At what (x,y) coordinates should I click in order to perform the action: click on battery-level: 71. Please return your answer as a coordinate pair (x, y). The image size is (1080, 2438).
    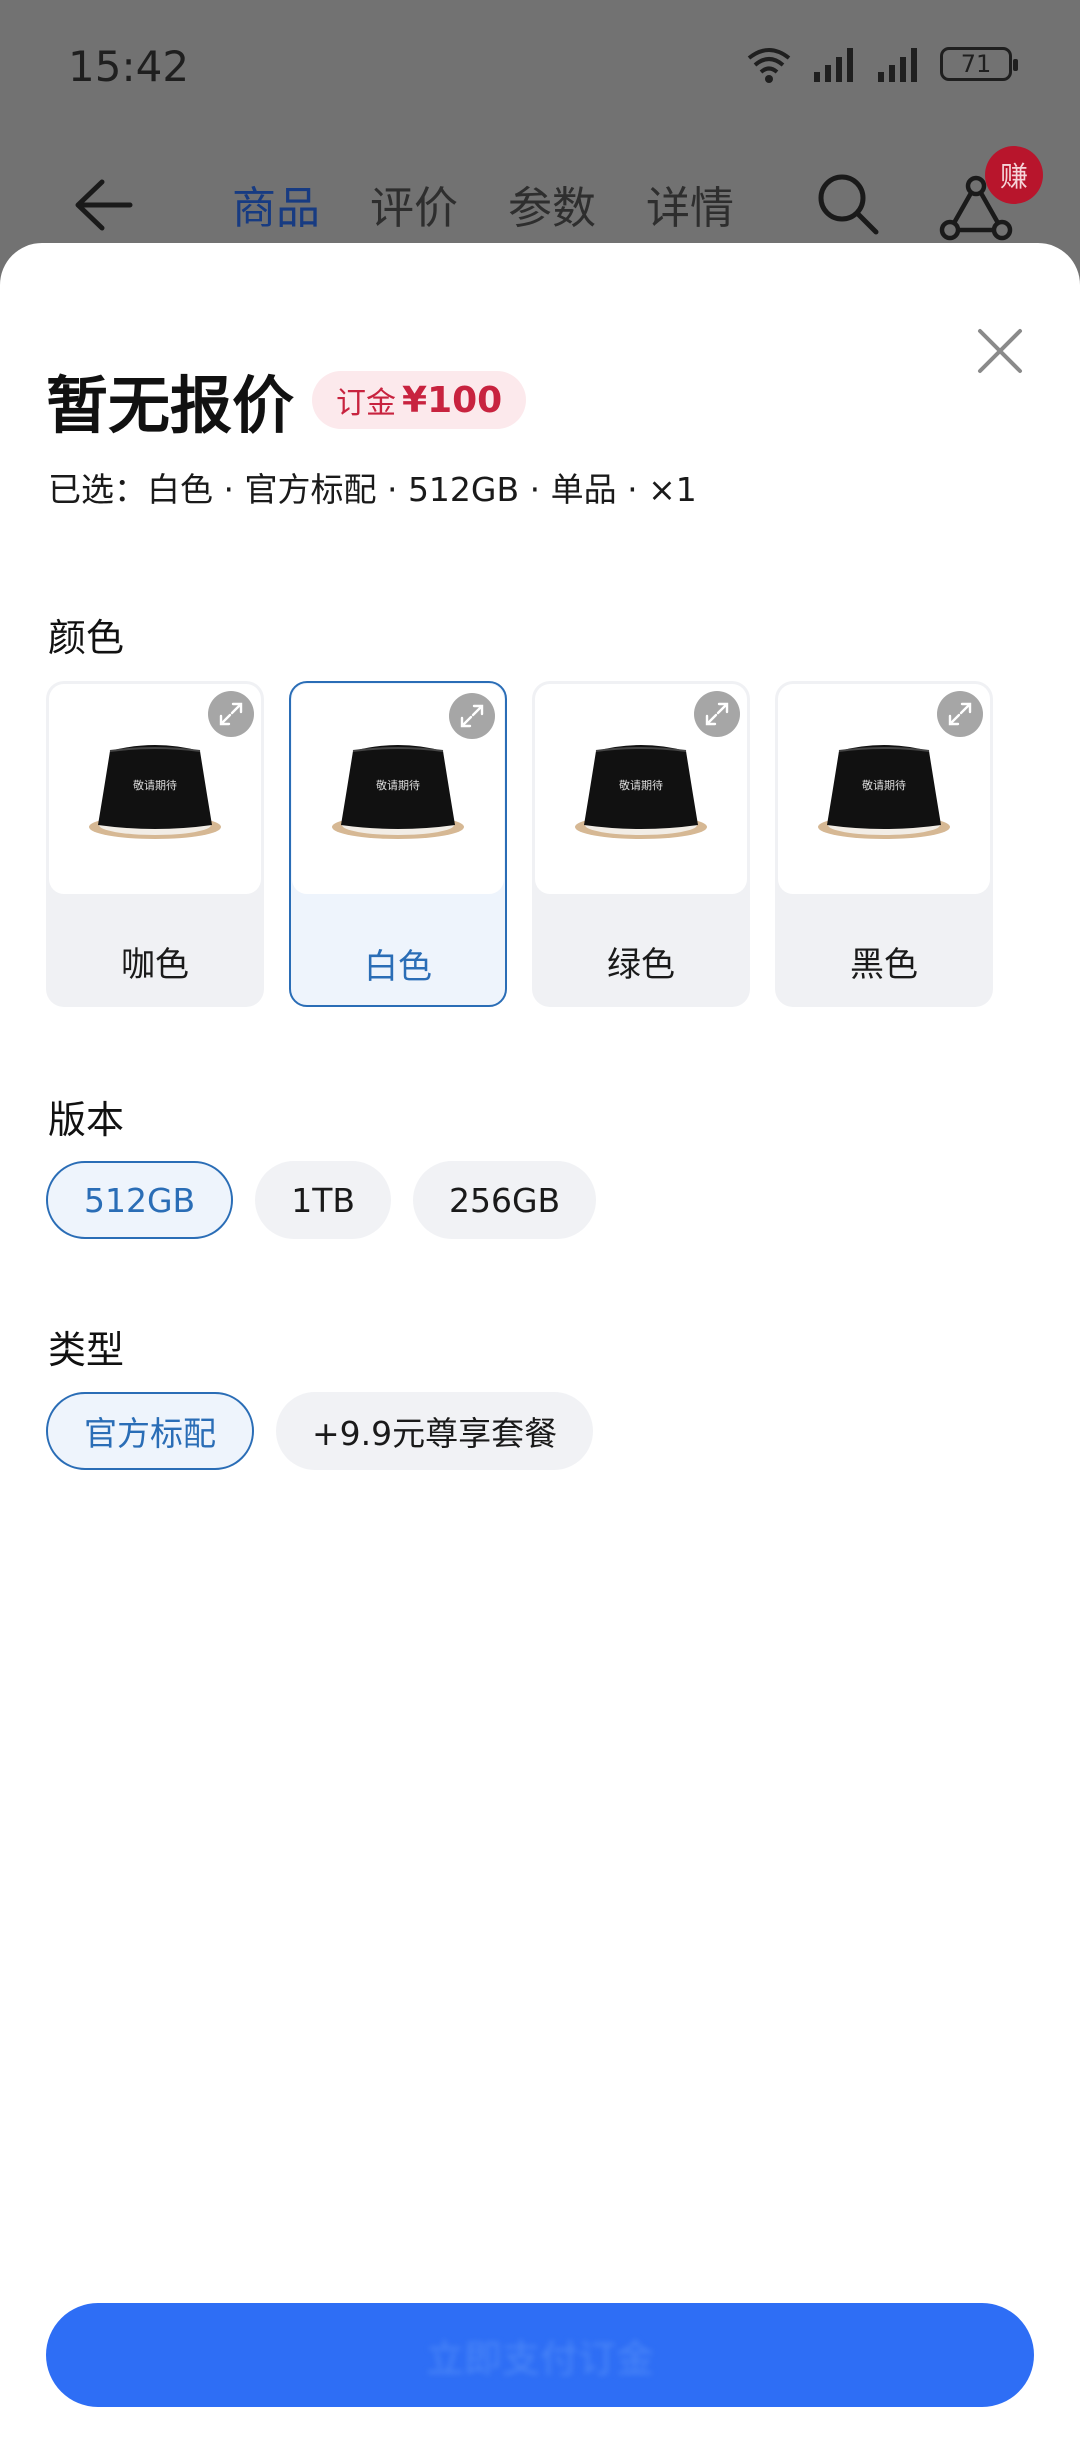
    Looking at the image, I should click on (976, 64).